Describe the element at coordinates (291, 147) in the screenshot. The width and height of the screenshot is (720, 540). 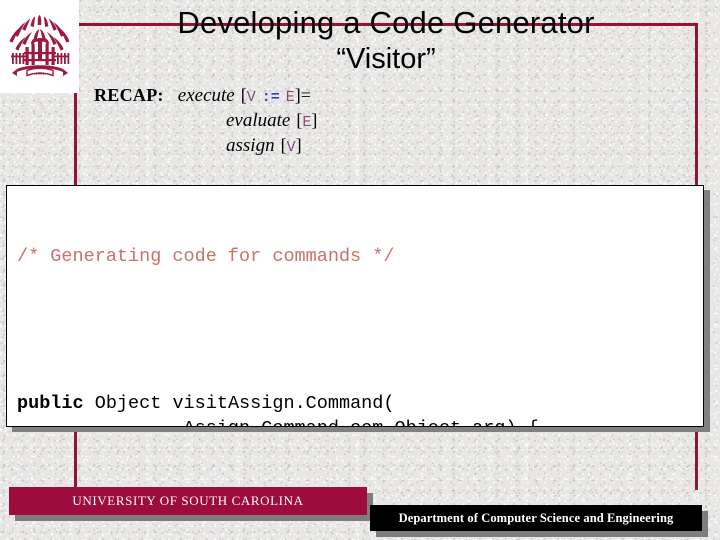
I see `recap-var-v-2: V` at that location.